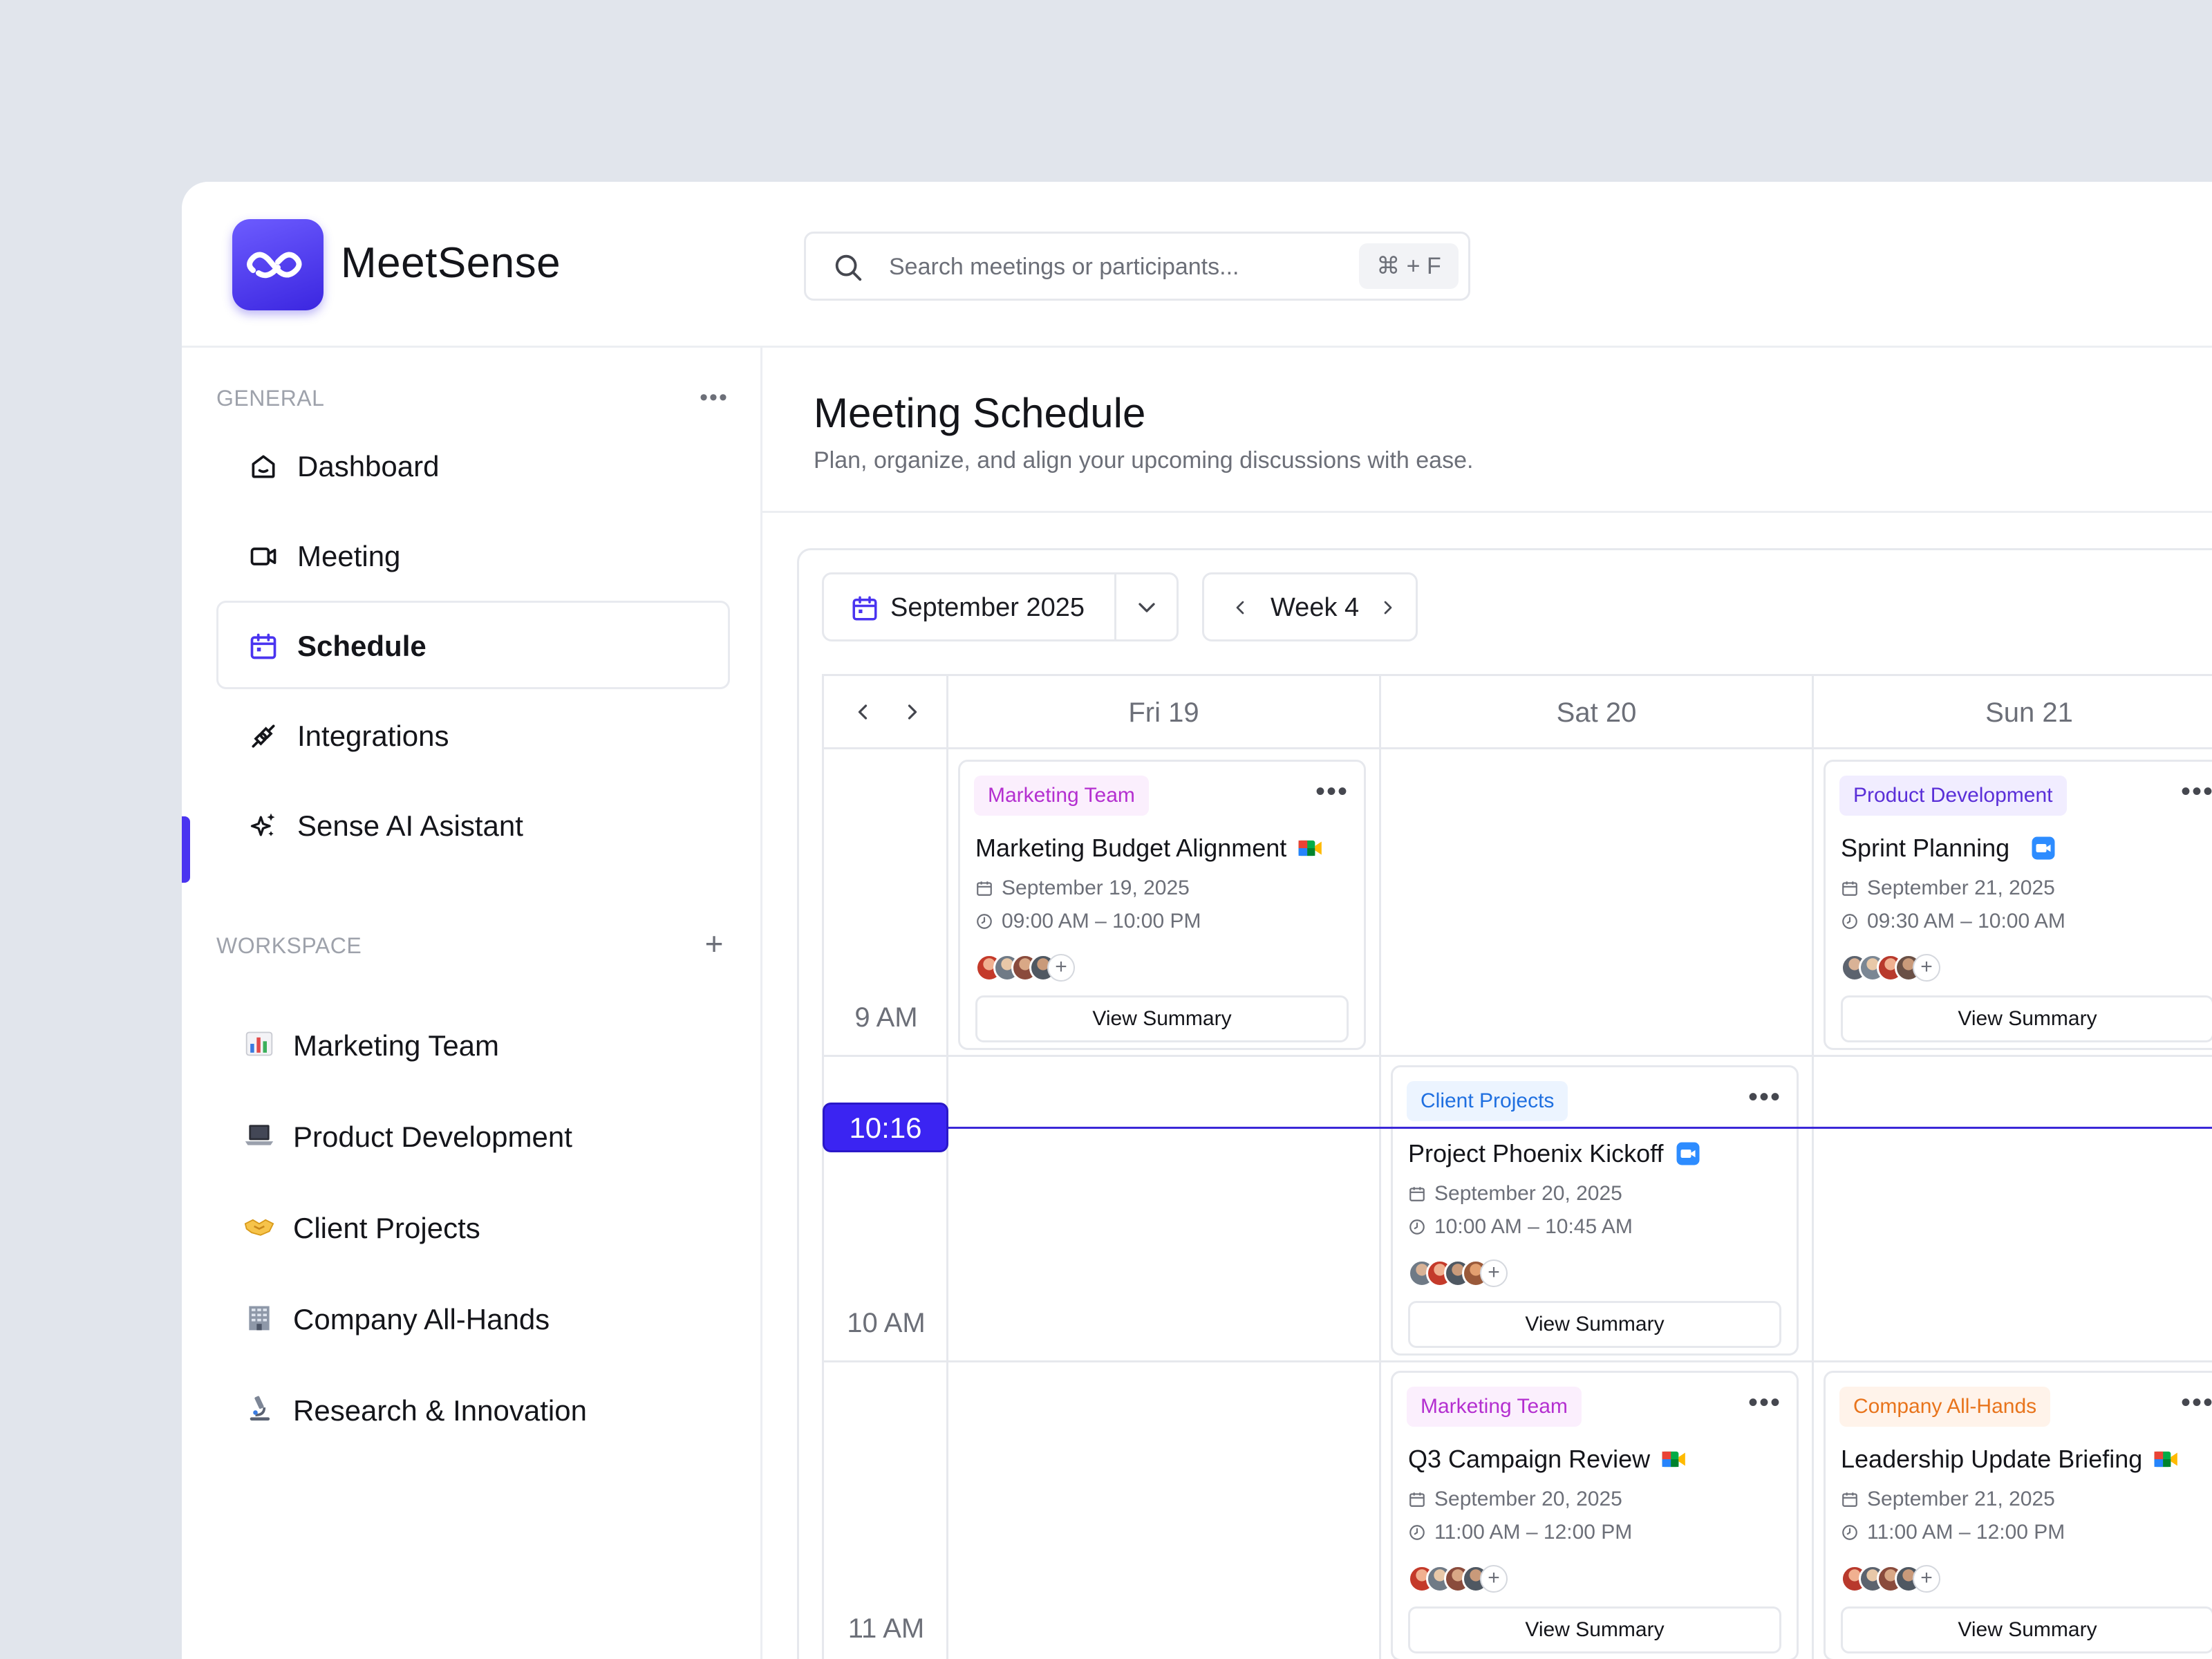  I want to click on bar-chart-emoji, so click(259, 1043).